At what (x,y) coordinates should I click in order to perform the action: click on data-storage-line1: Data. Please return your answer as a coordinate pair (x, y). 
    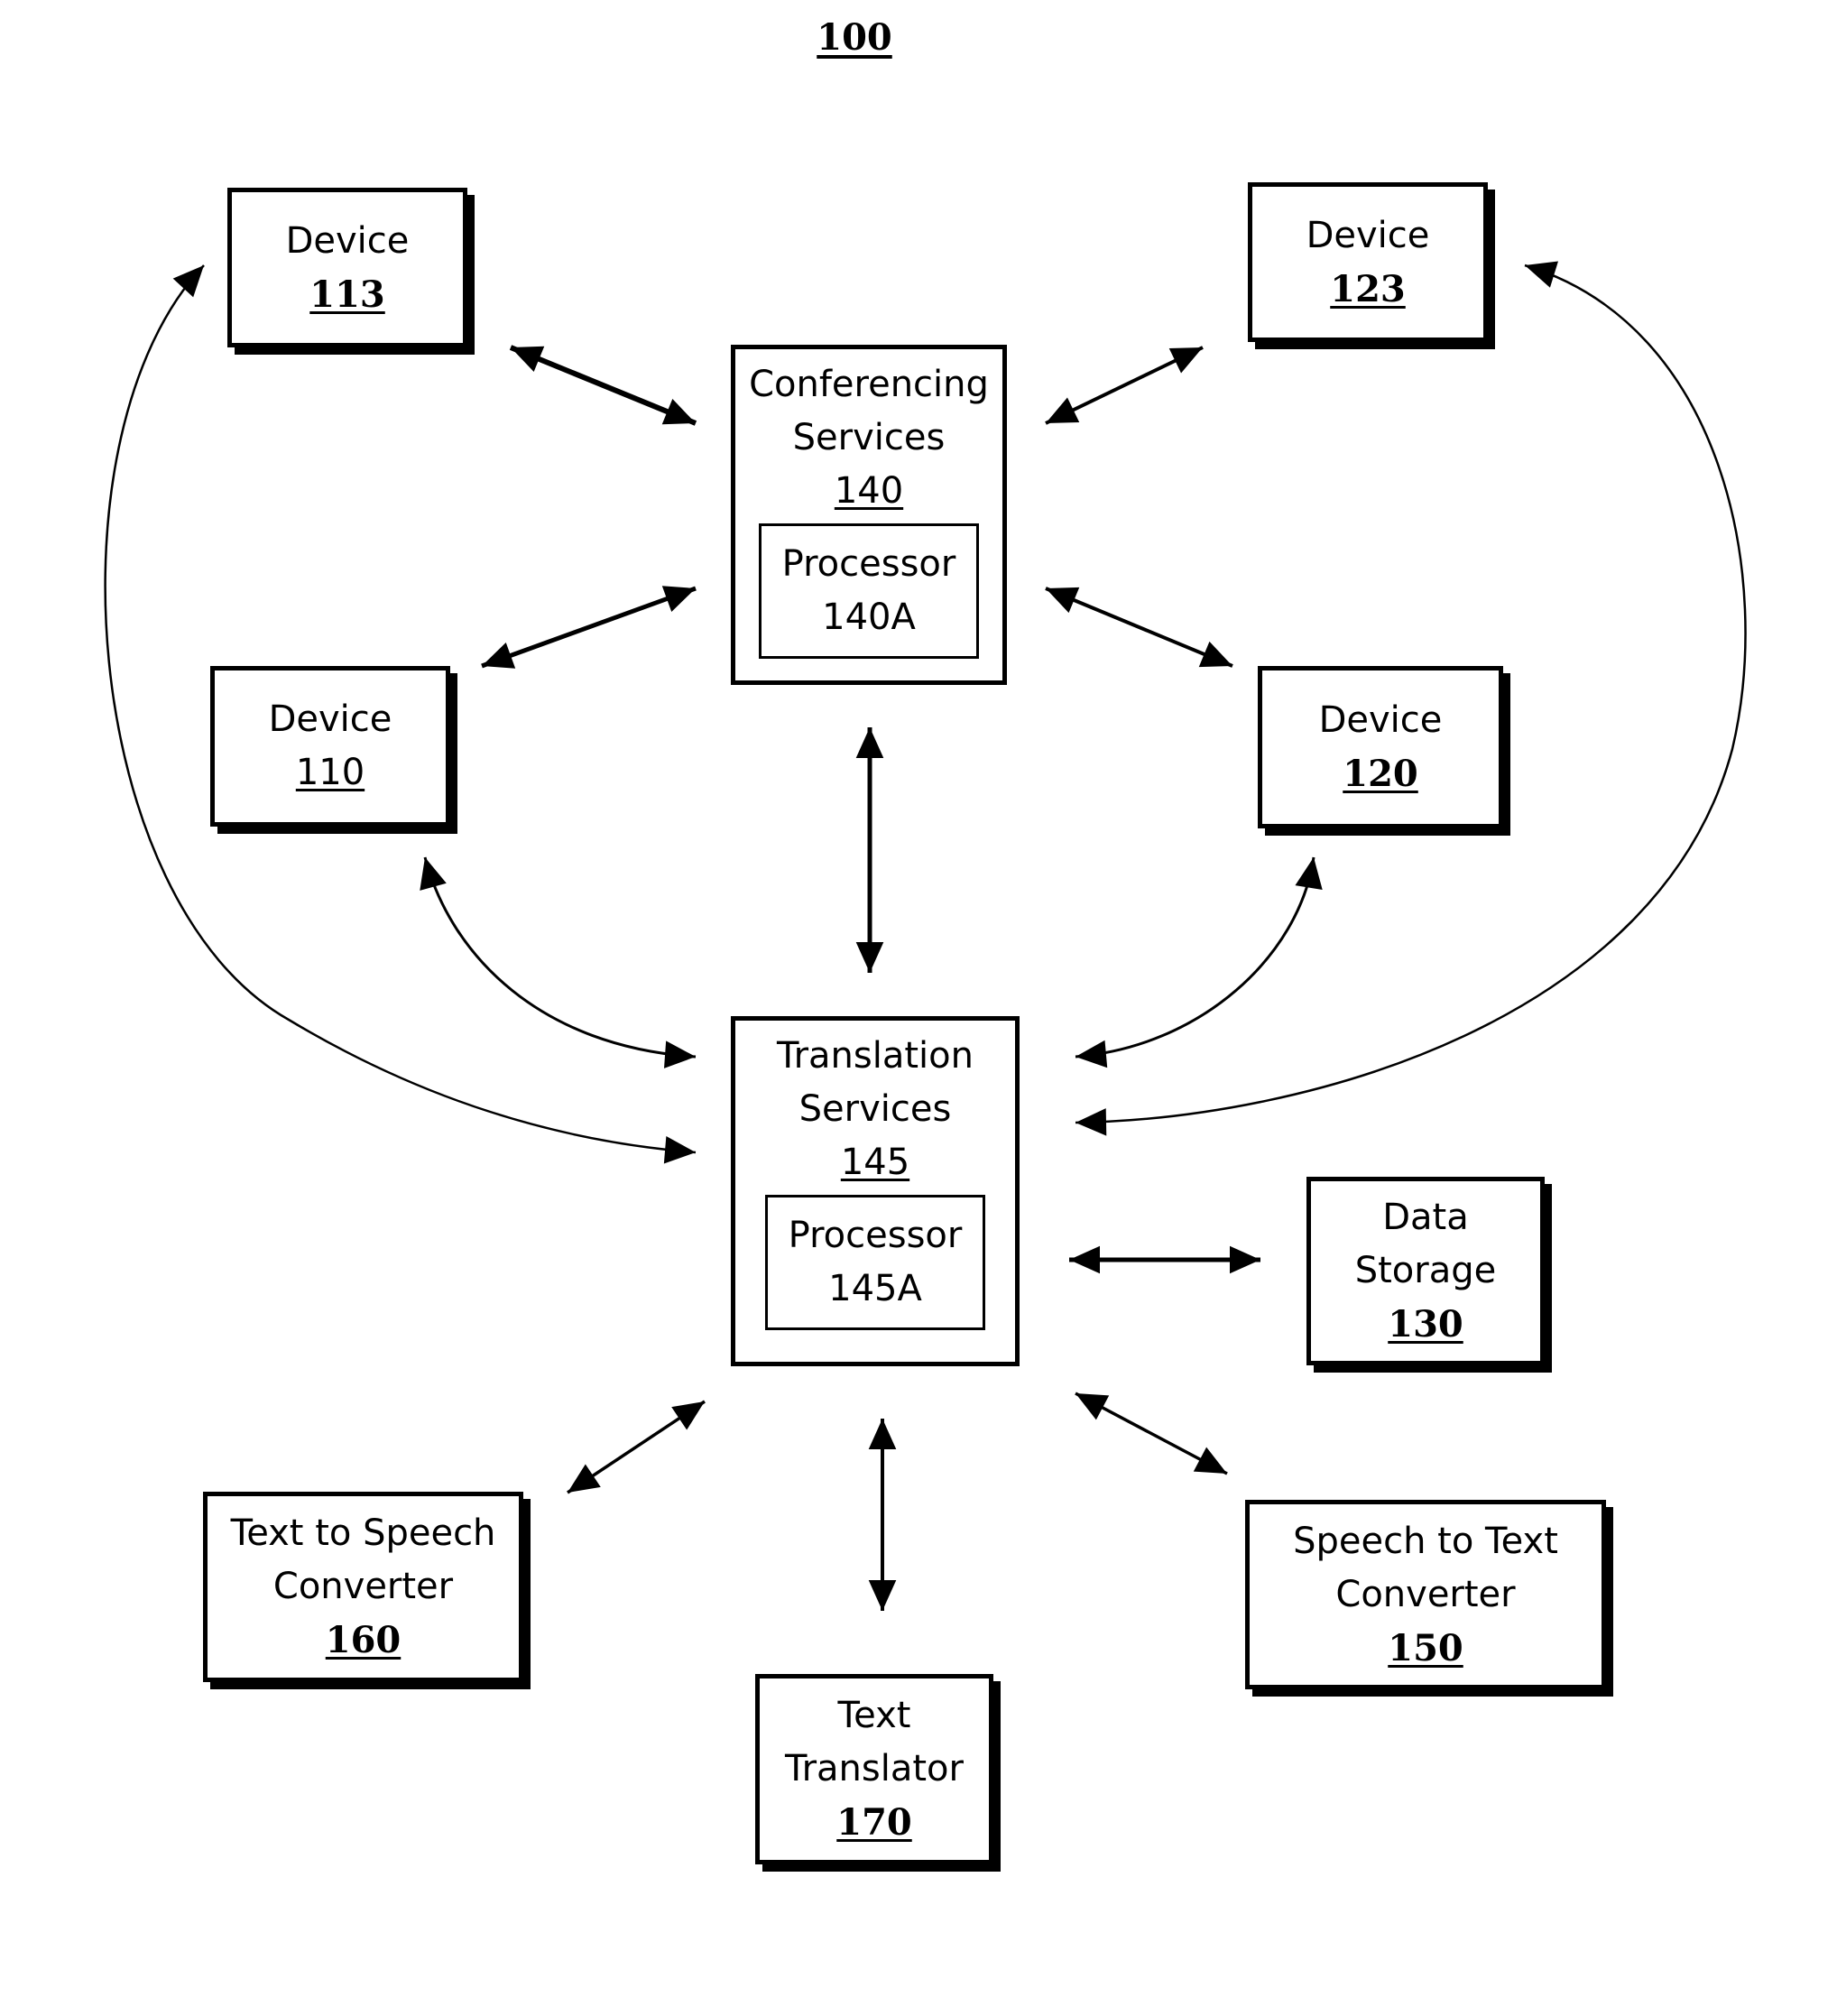
    Looking at the image, I should click on (1425, 1217).